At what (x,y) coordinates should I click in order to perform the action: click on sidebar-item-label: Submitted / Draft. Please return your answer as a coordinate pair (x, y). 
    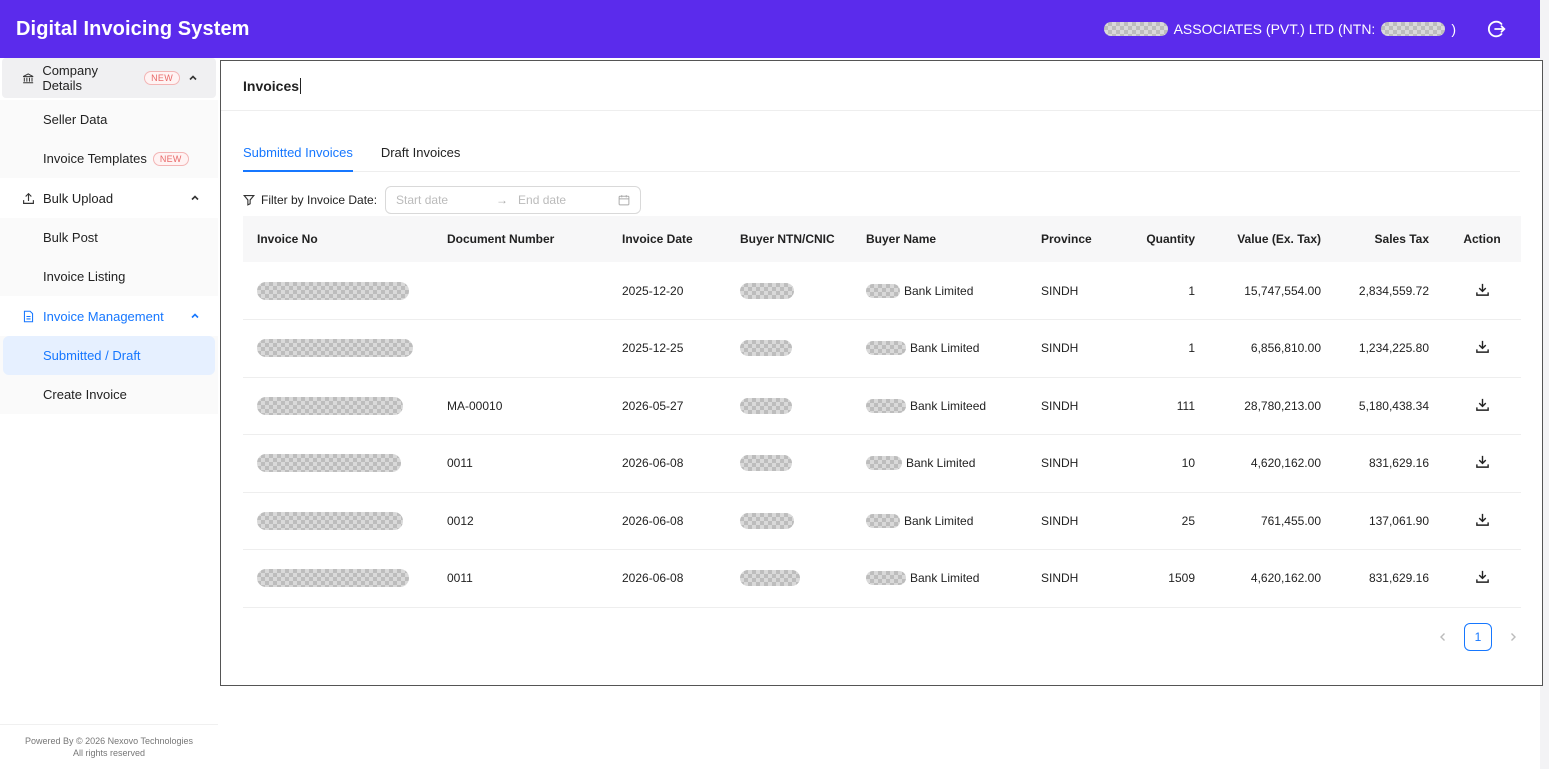
    Looking at the image, I should click on (92, 355).